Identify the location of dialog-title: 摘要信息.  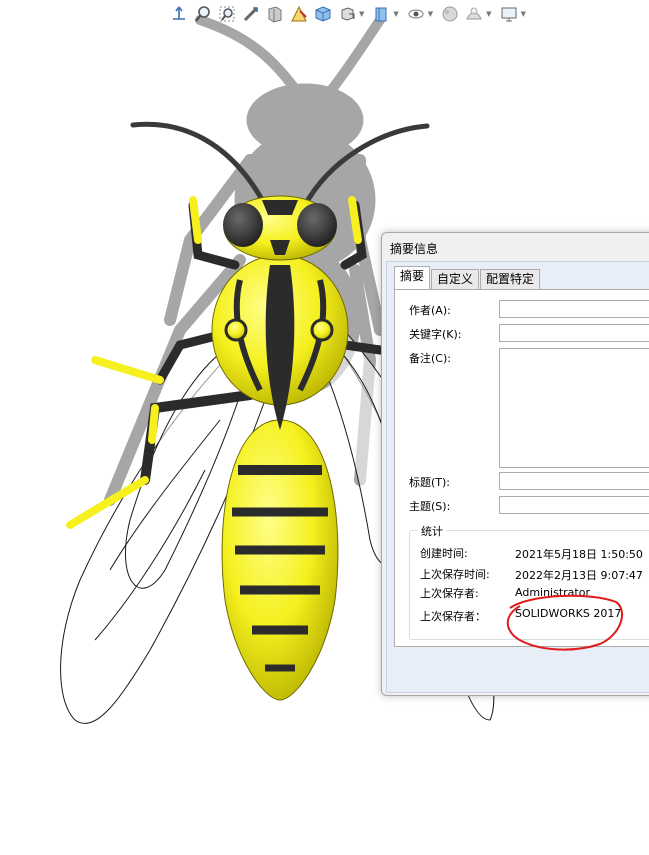
(414, 249).